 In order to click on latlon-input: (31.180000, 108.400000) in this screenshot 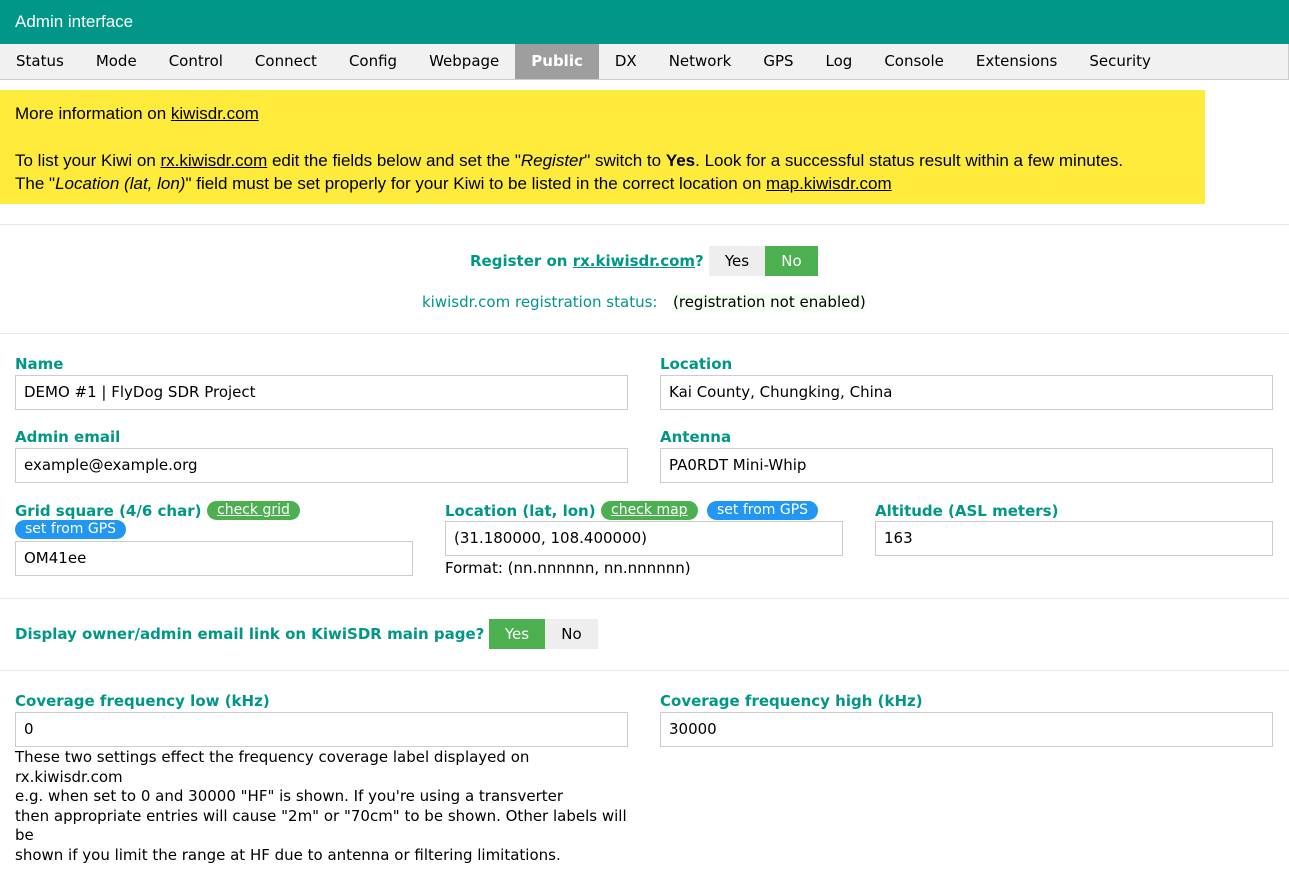, I will do `click(644, 538)`.